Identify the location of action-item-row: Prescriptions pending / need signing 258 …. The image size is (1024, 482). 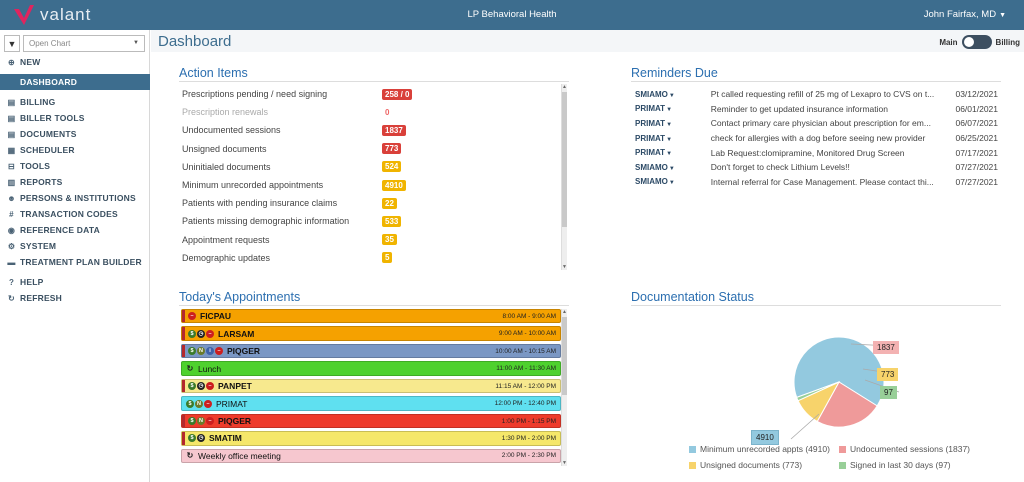
(374, 94).